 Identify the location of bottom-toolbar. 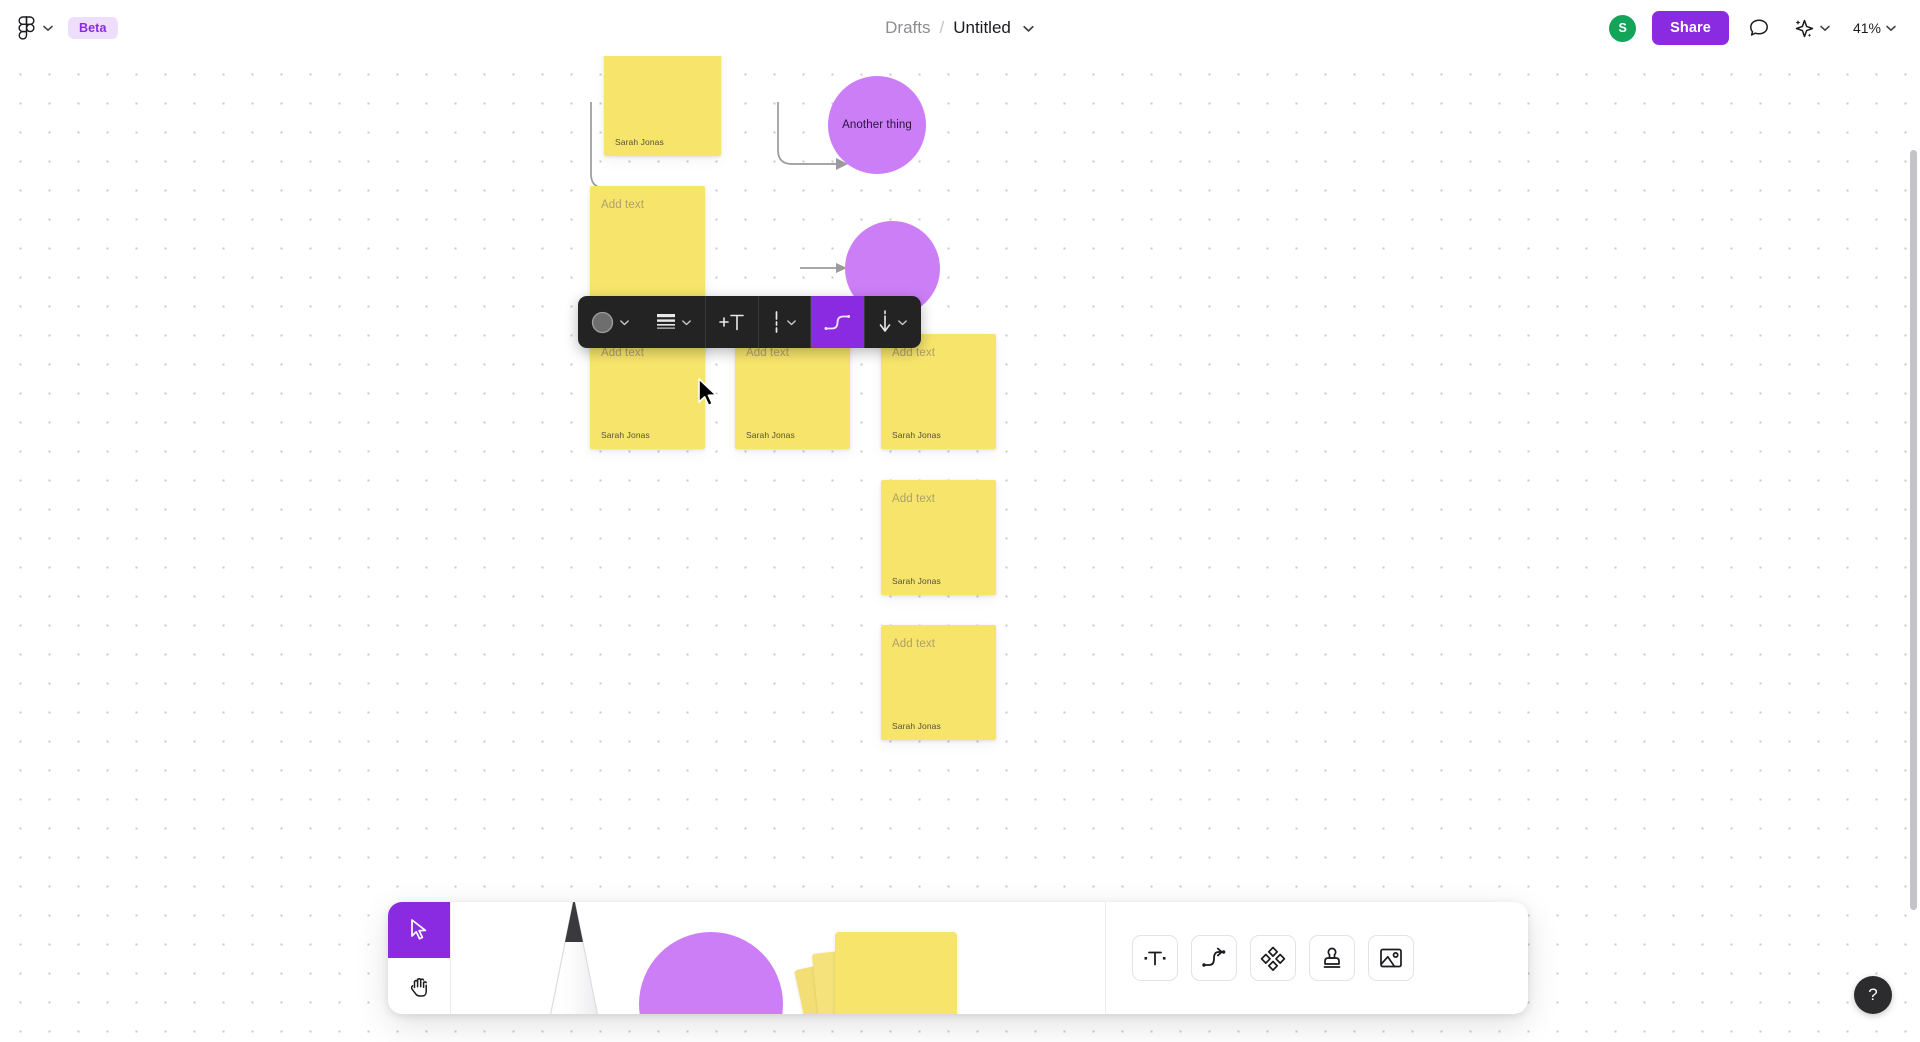
(958, 958).